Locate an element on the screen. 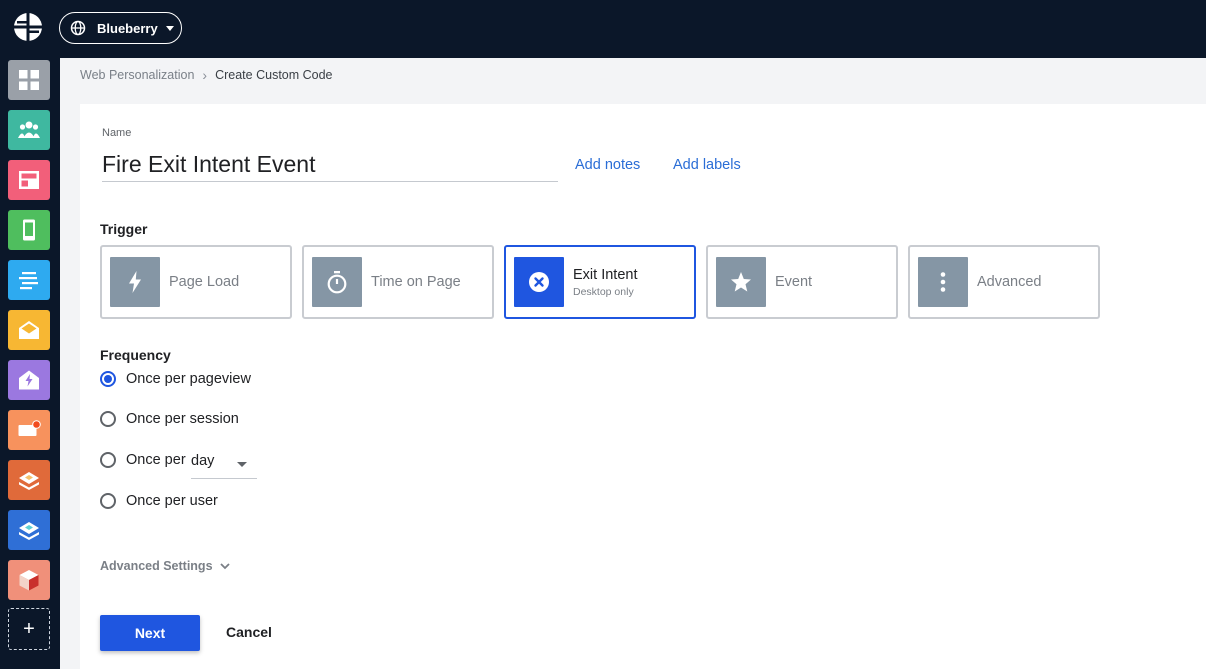 Image resolution: width=1206 pixels, height=669 pixels. chevron-right-icon: › is located at coordinates (205, 75).